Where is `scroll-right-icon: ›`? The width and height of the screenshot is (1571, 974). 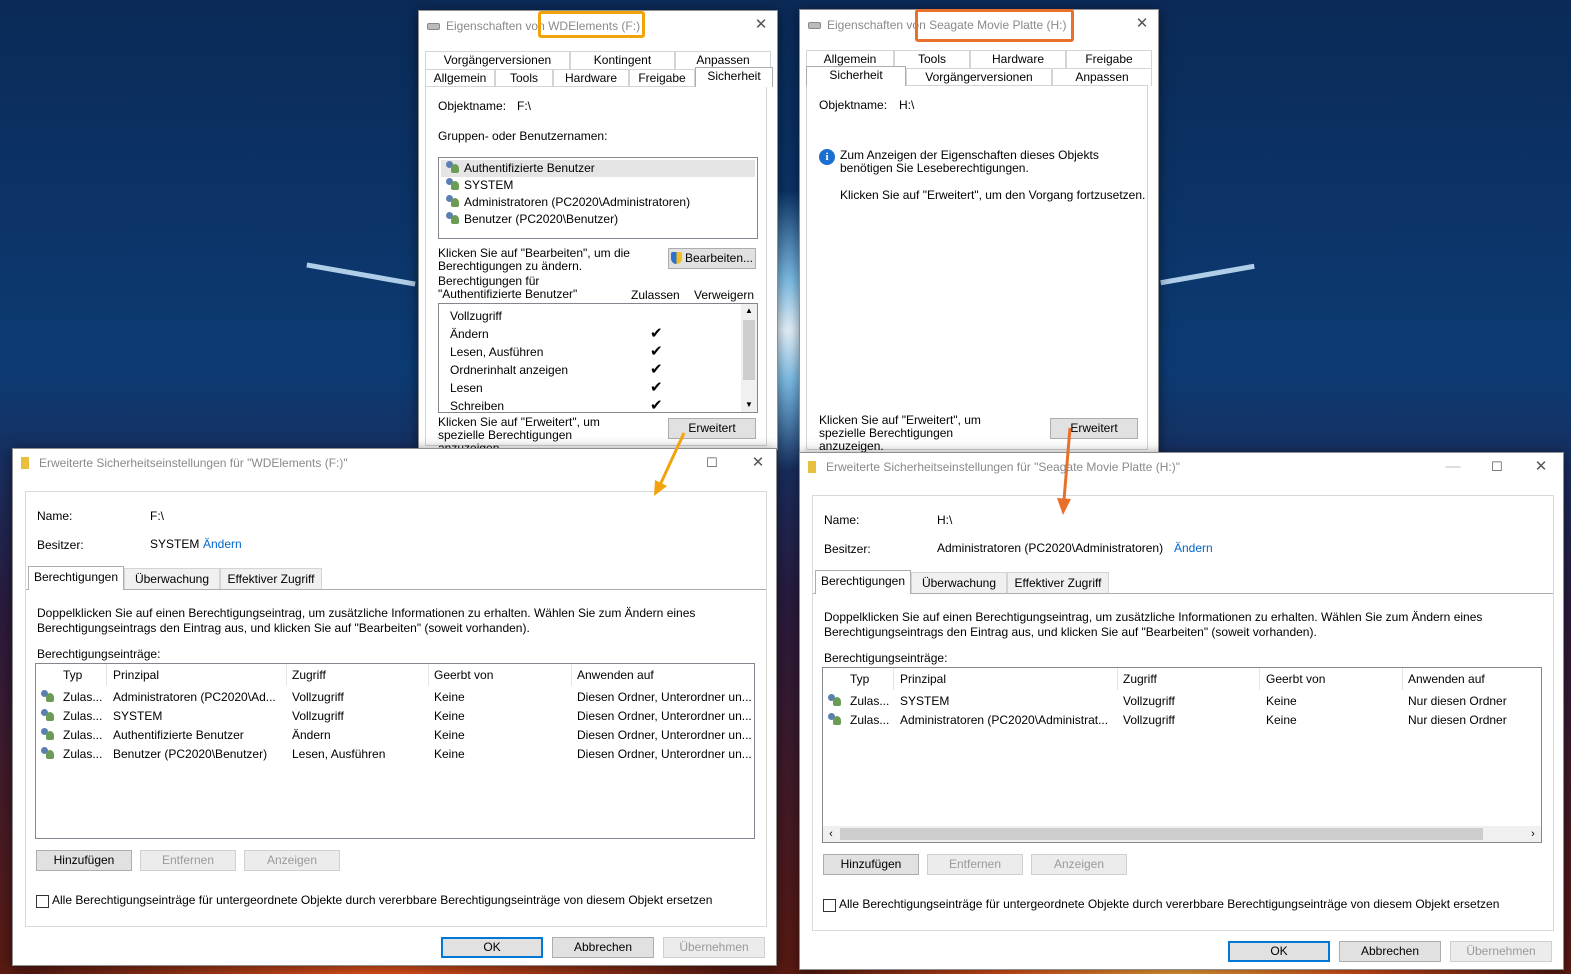
scroll-right-icon: › is located at coordinates (1533, 834).